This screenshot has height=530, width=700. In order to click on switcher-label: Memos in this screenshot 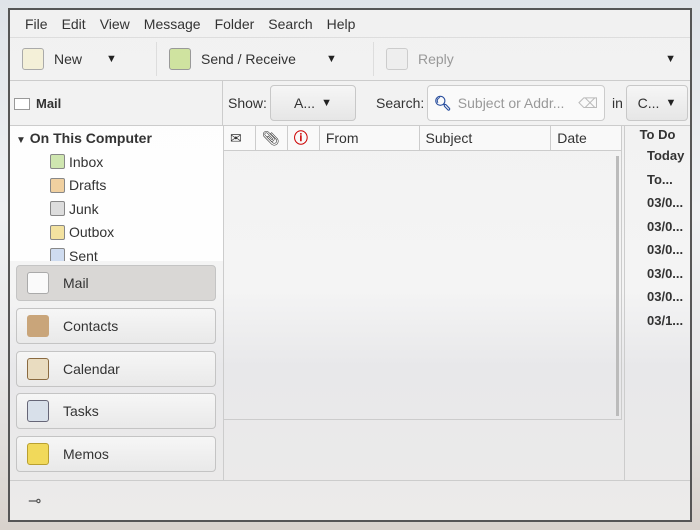, I will do `click(86, 454)`.